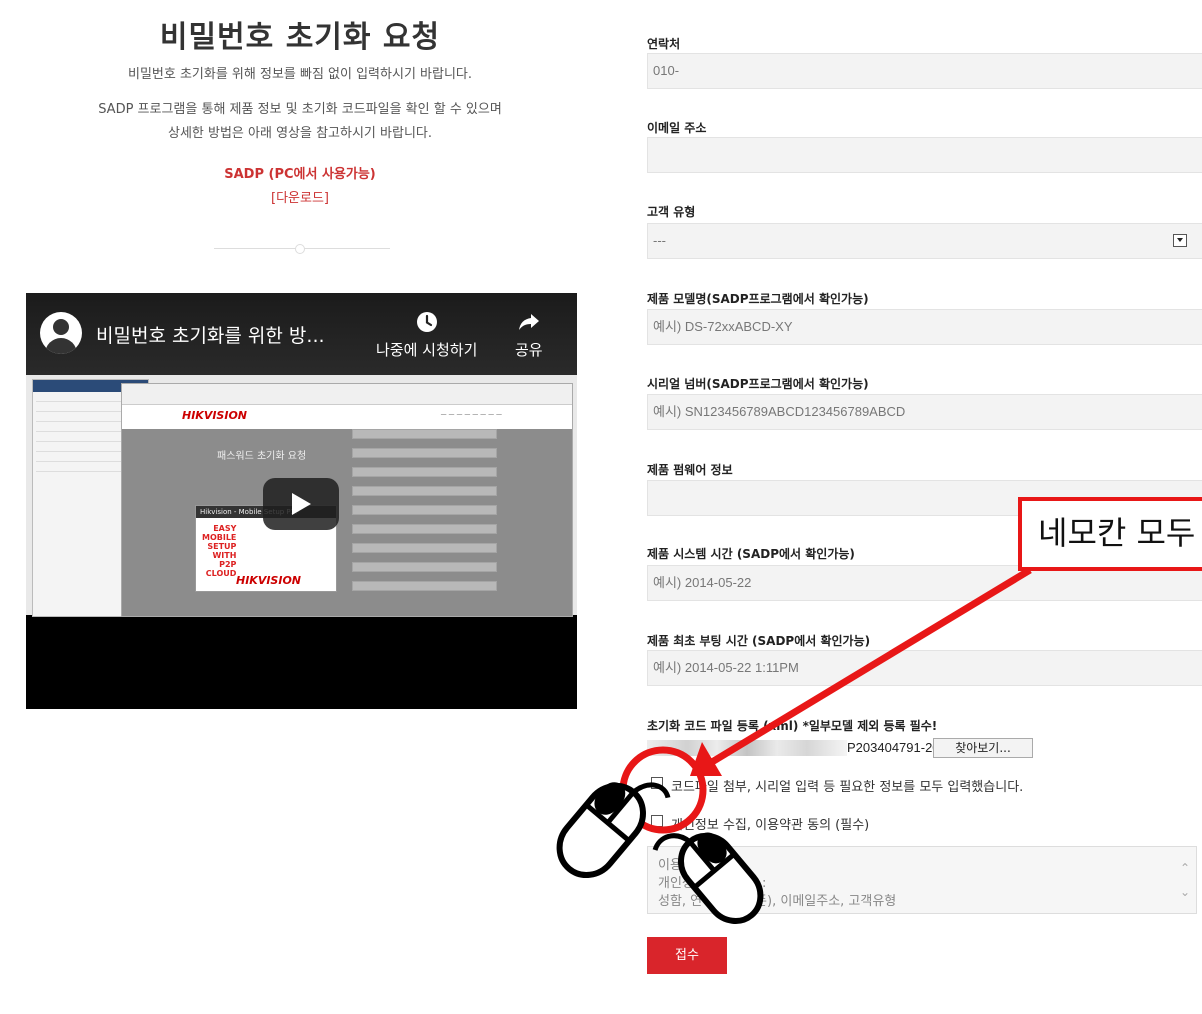  I want to click on intro-text-3: 상세한 방법은 아래 영상을 참고하시기 바랍니다., so click(300, 133).